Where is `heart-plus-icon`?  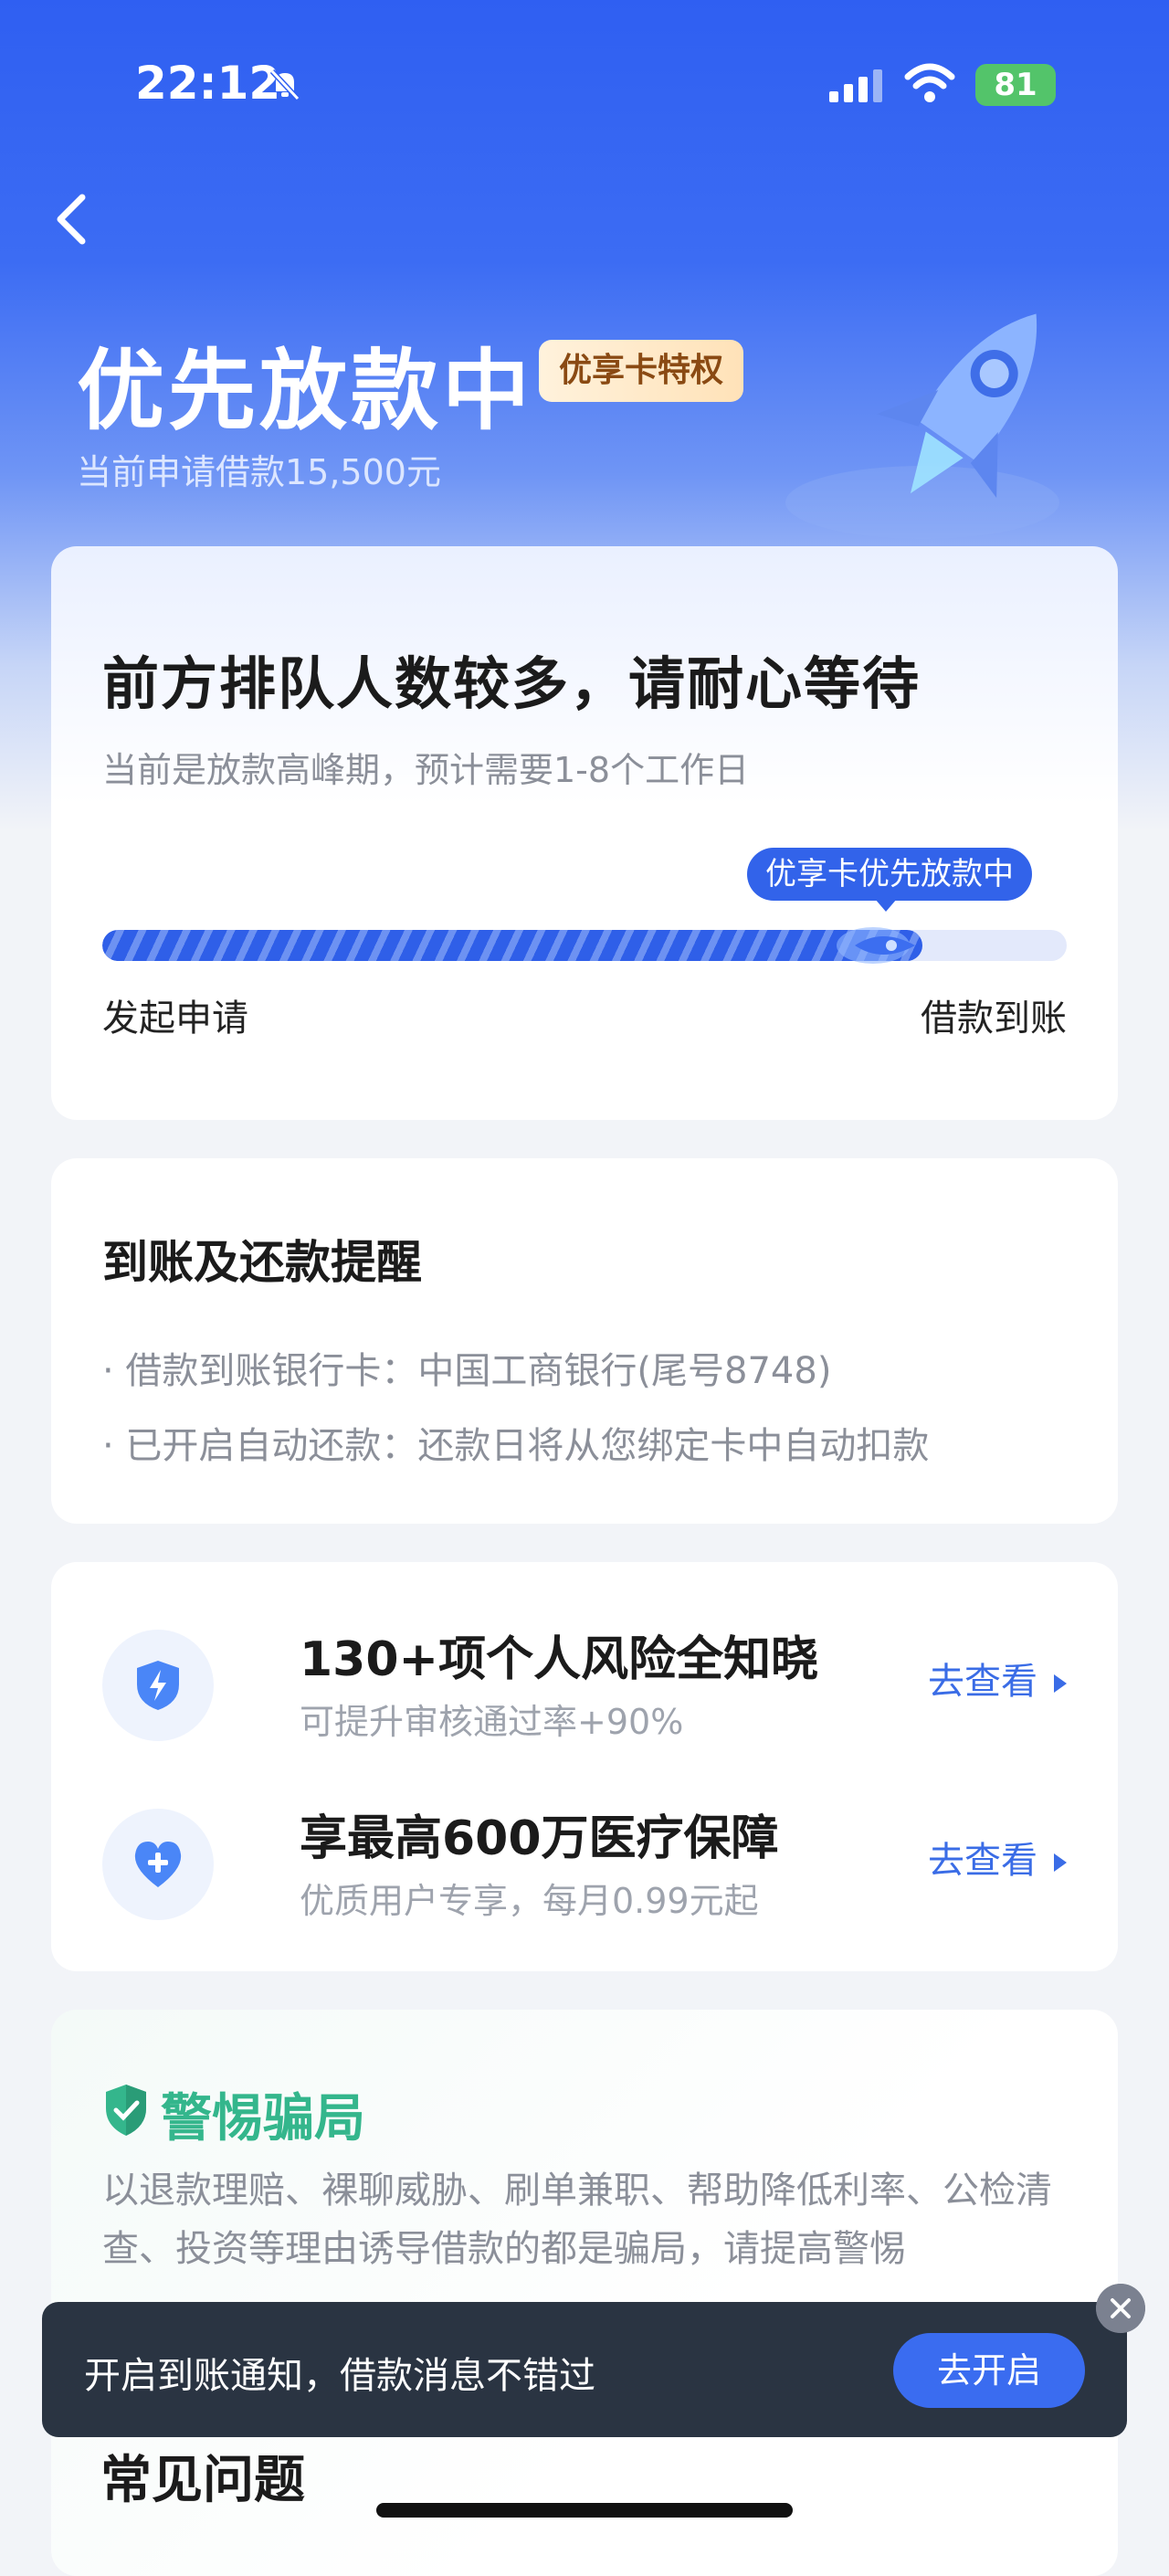
heart-plus-icon is located at coordinates (158, 1864).